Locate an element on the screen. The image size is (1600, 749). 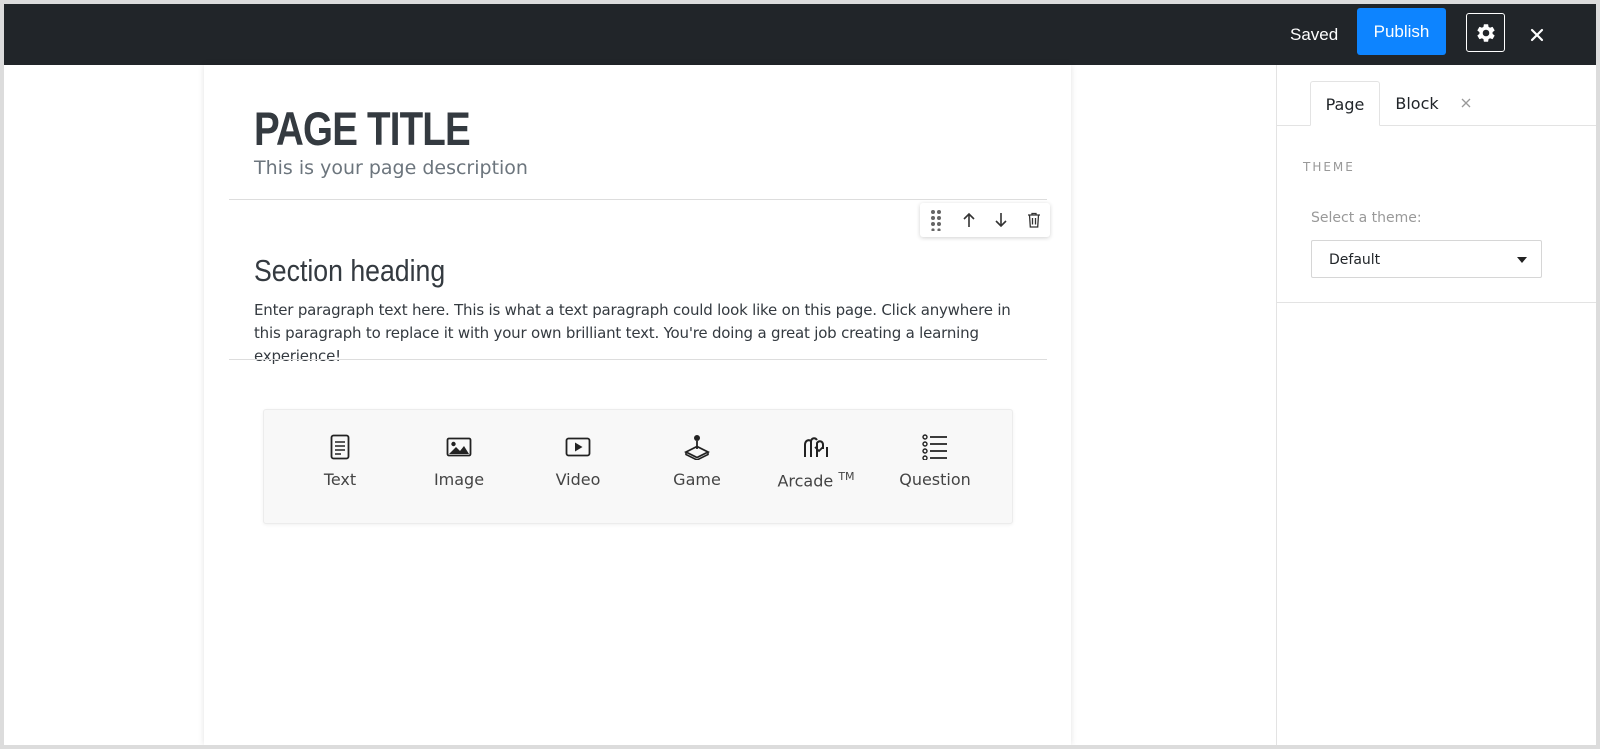
chevron-down-icon is located at coordinates (1522, 260).